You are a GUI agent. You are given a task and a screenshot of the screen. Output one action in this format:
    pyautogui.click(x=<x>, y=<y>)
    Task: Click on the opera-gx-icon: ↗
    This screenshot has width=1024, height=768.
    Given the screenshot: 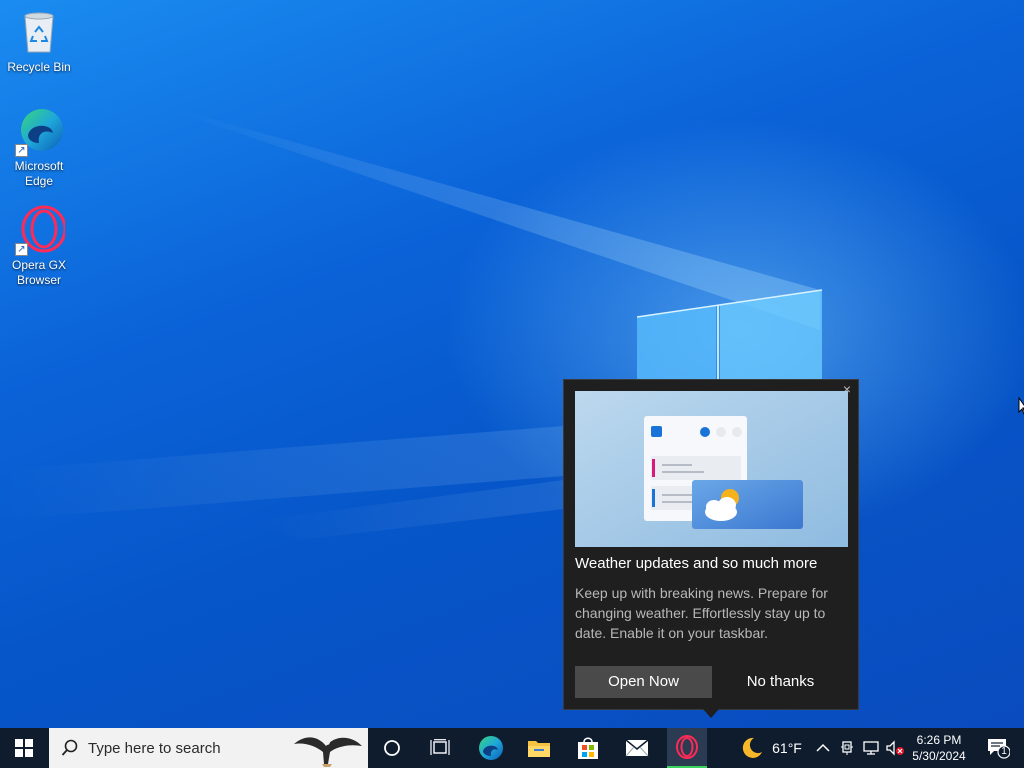 What is the action you would take?
    pyautogui.click(x=40, y=230)
    